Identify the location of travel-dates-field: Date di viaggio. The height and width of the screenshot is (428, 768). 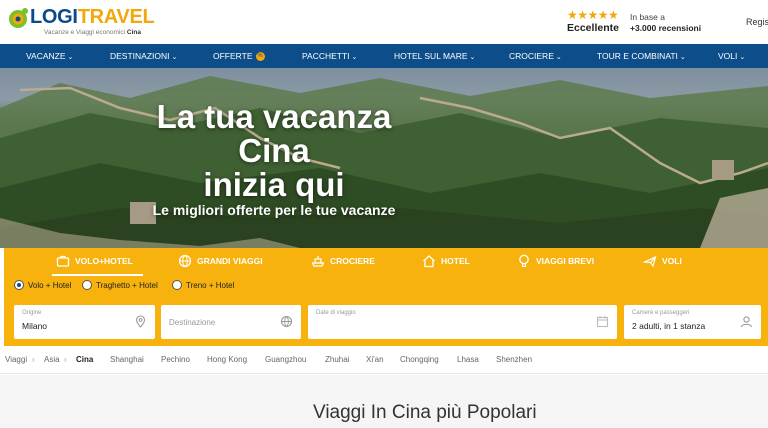
(462, 322).